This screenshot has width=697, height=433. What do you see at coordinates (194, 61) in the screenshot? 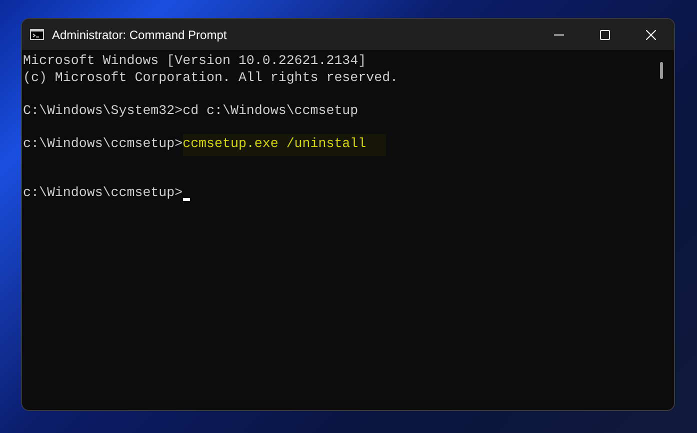
I see `console-output: Microsoft Windows [Version 10.0.22621.2134]` at bounding box center [194, 61].